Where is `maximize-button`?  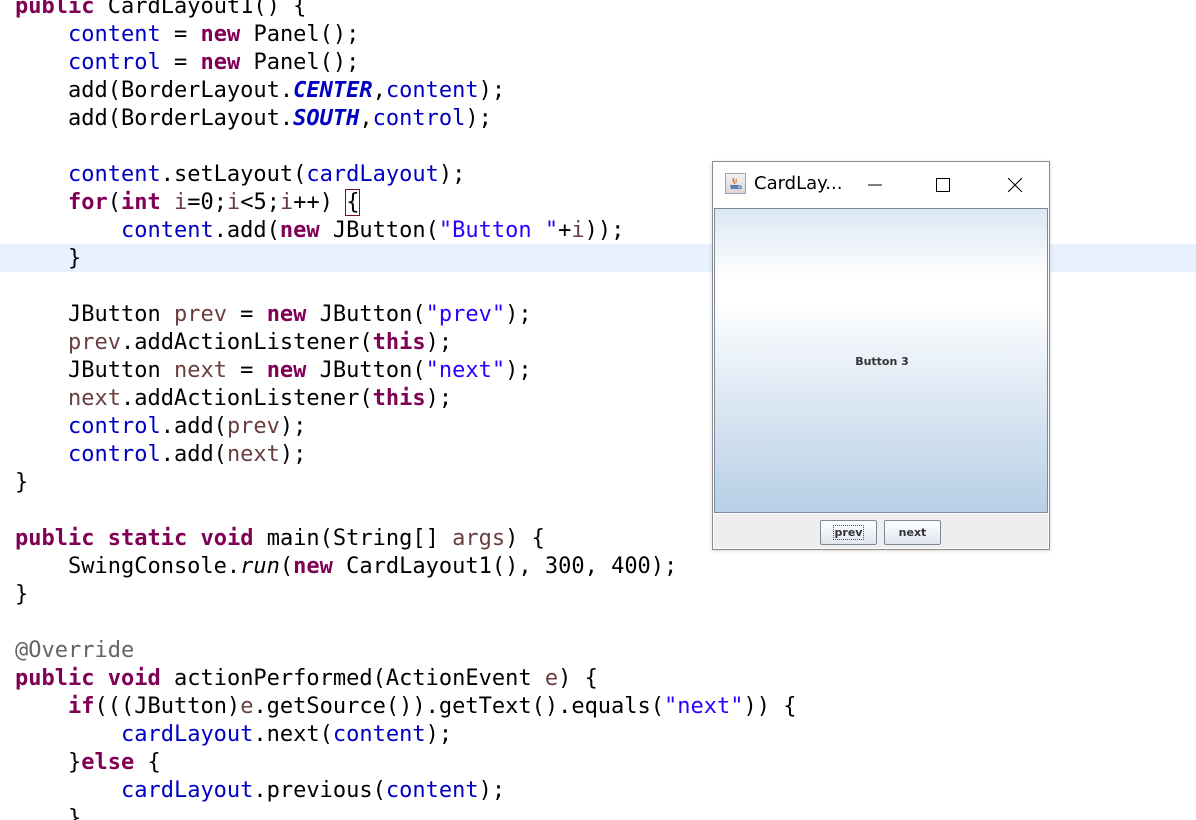
maximize-button is located at coordinates (943, 184).